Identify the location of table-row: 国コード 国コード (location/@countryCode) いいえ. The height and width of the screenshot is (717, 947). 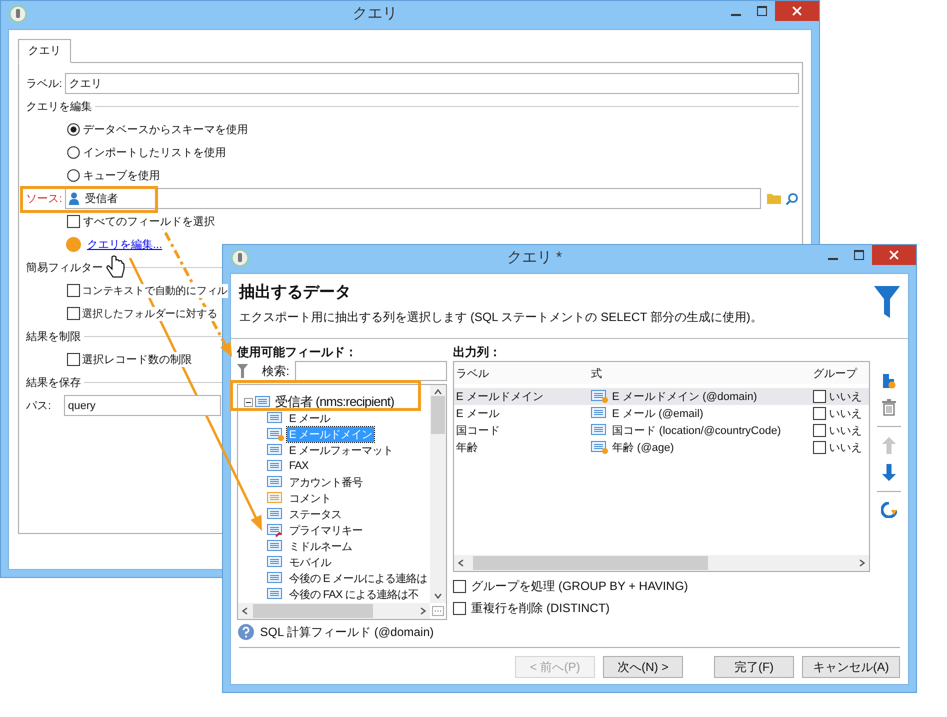
(661, 430).